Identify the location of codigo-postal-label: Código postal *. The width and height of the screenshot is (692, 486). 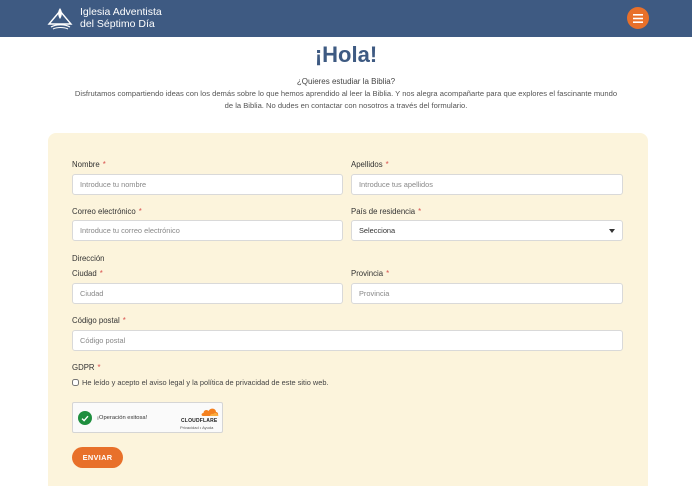
(99, 320).